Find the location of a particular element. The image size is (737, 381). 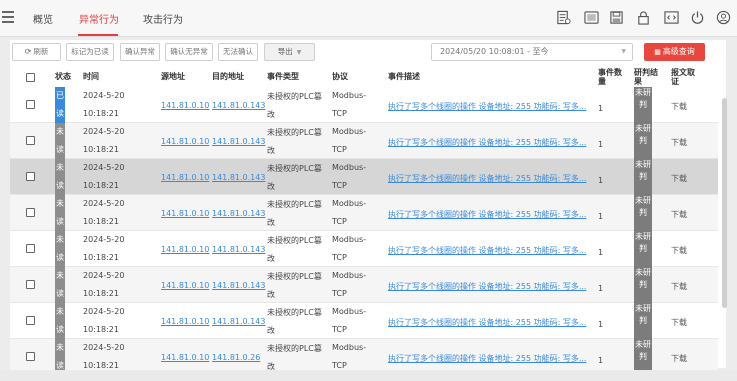

report-icon is located at coordinates (563, 17).